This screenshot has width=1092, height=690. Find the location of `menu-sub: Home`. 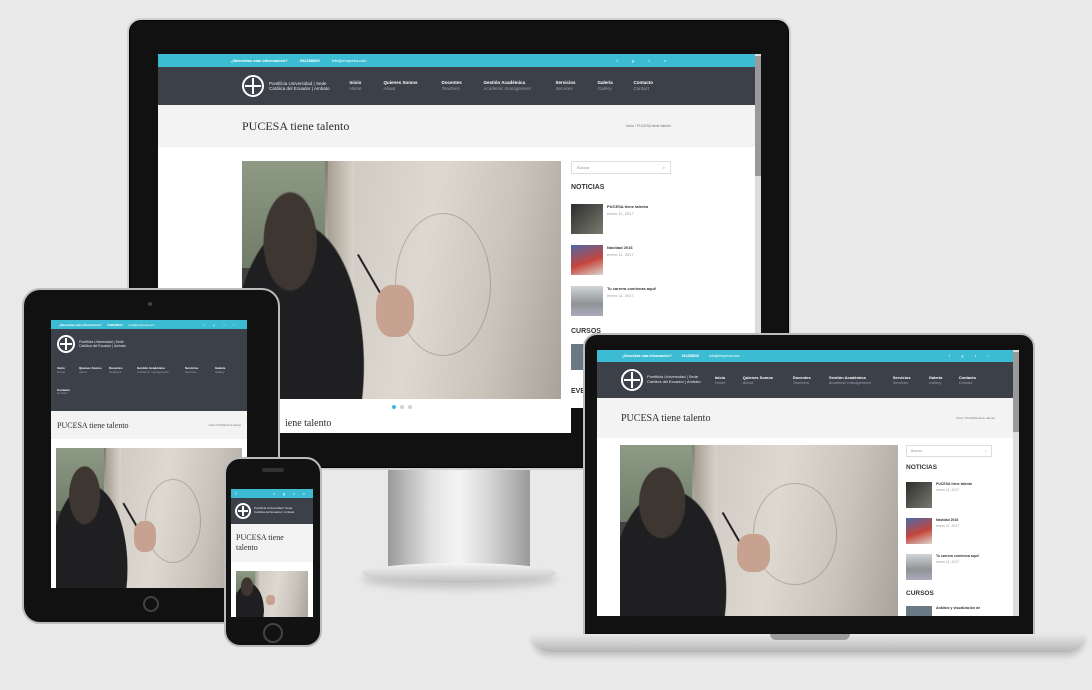

menu-sub: Home is located at coordinates (355, 88).